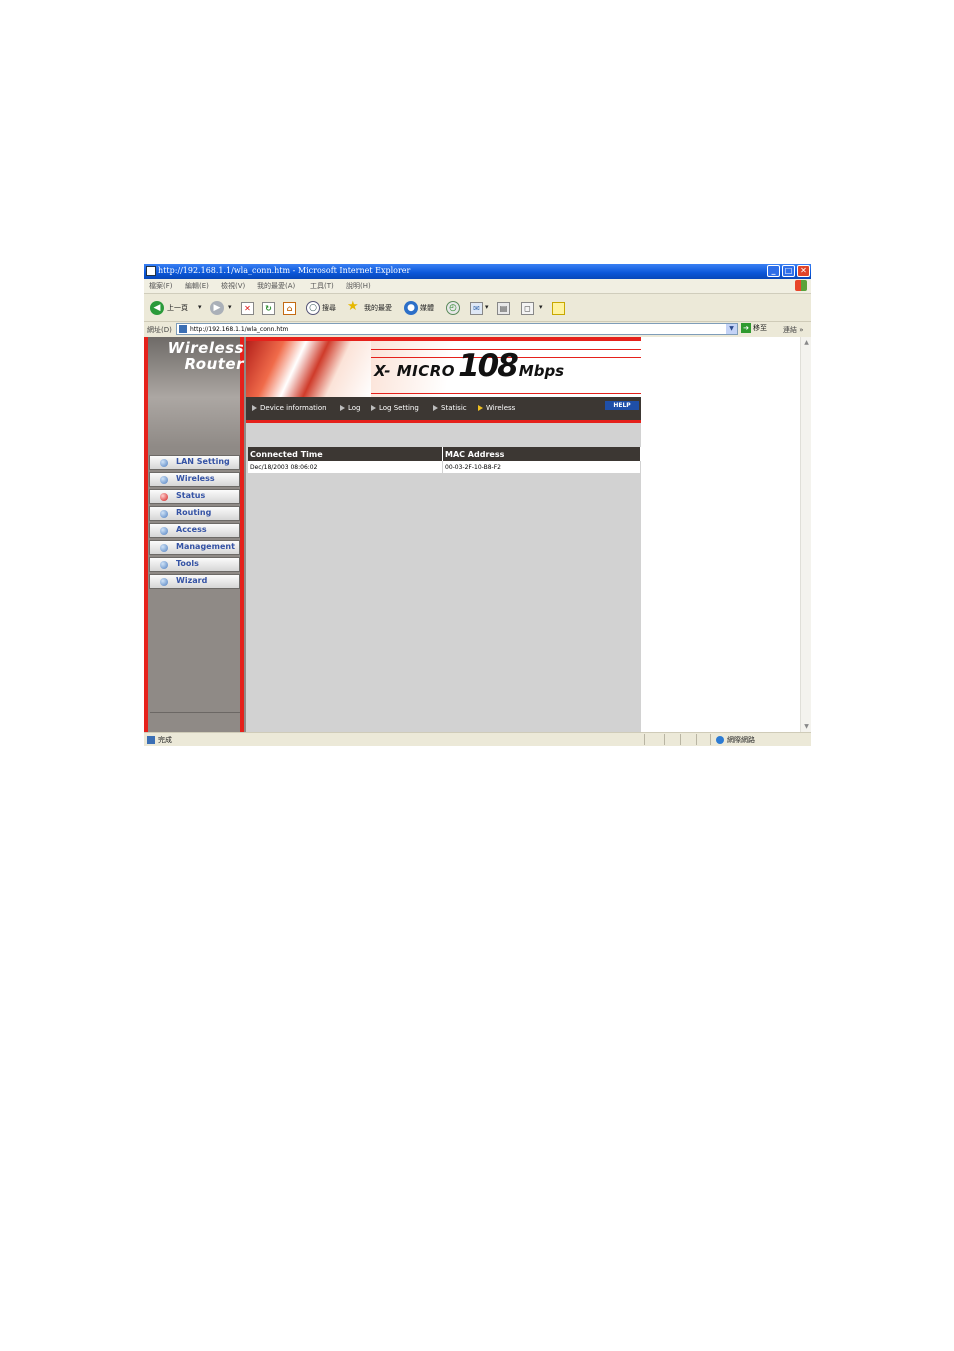 The image size is (954, 1351). I want to click on stop-icon: ✕, so click(247, 308).